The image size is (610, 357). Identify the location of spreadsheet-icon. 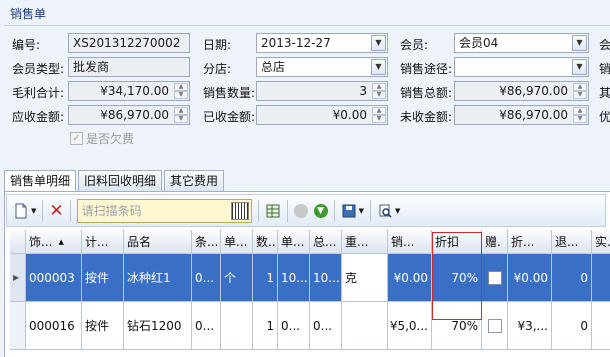
(273, 210).